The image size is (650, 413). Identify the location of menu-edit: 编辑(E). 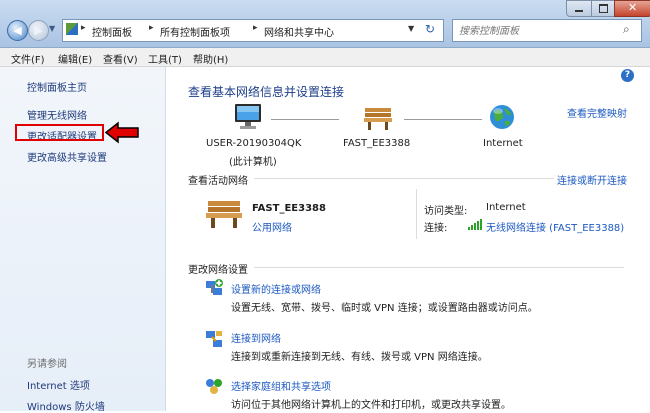
(75, 58).